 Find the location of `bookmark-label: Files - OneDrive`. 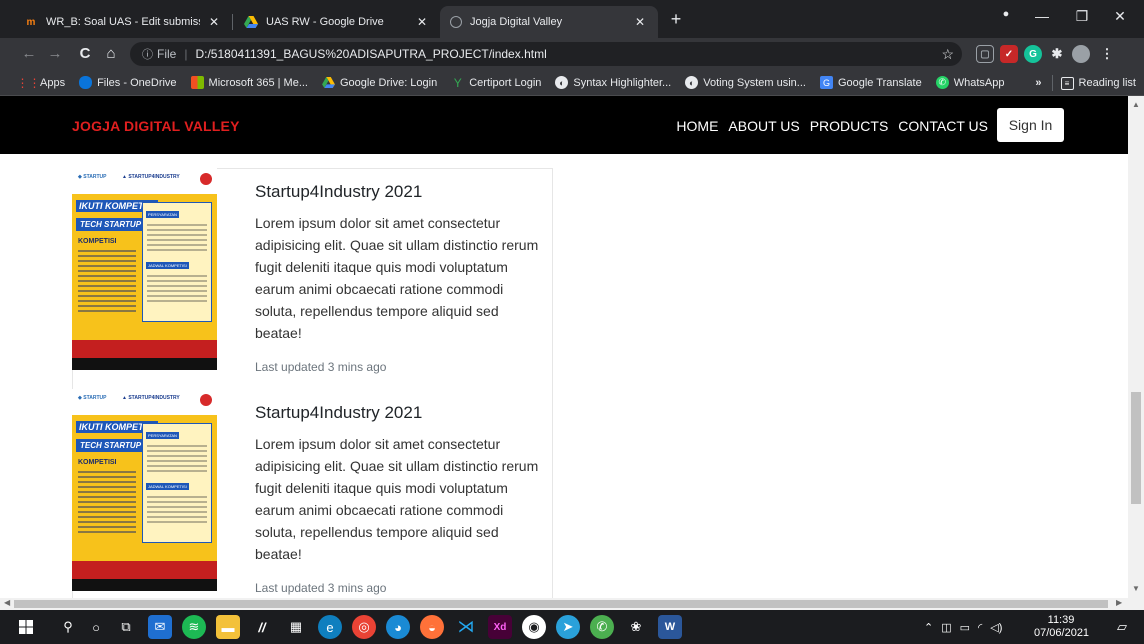

bookmark-label: Files - OneDrive is located at coordinates (137, 82).